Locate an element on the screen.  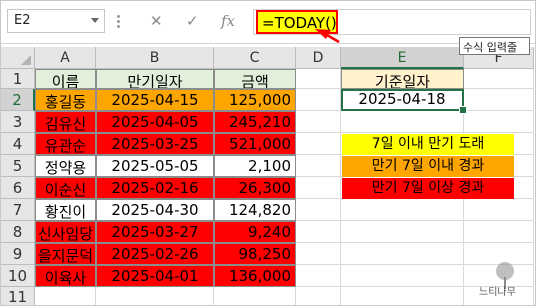
annotation-arrow is located at coordinates (327, 36).